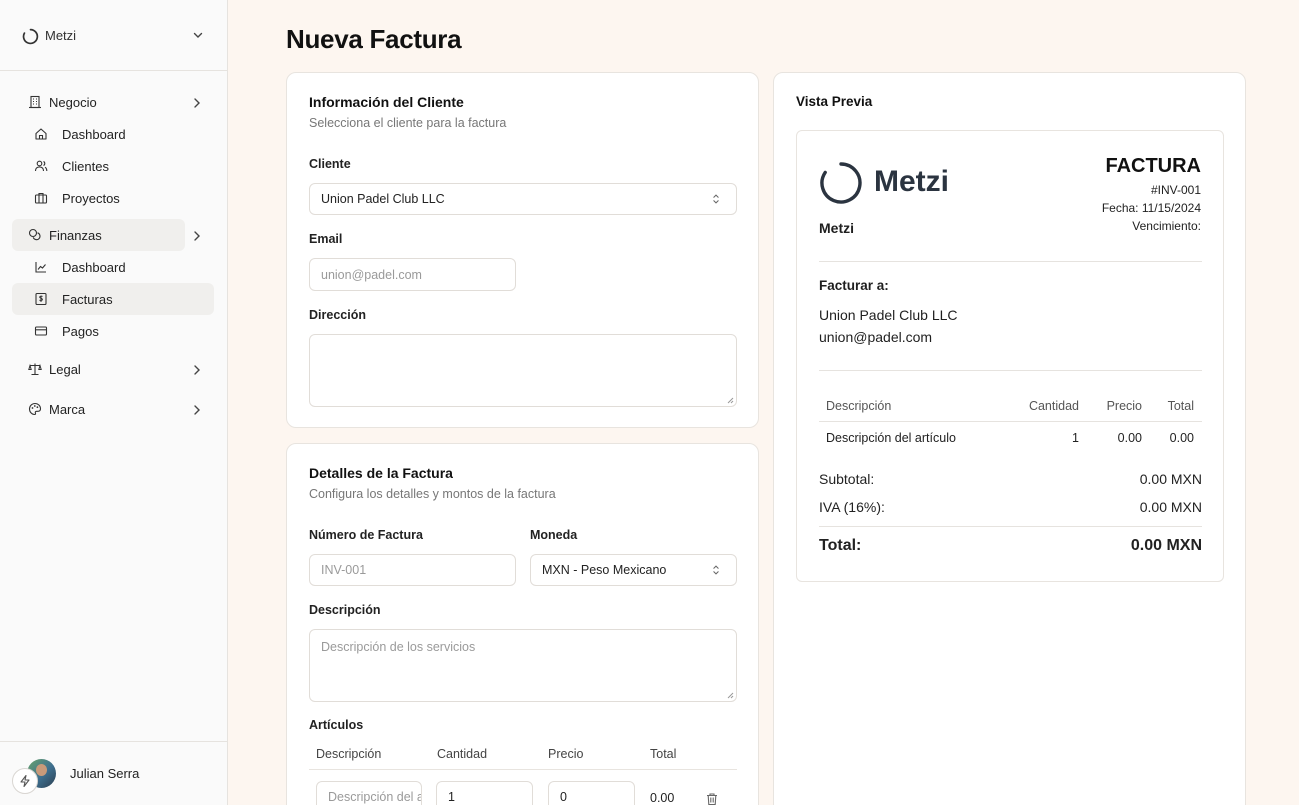  What do you see at coordinates (113, 369) in the screenshot?
I see `nav-group-legal: Legal` at bounding box center [113, 369].